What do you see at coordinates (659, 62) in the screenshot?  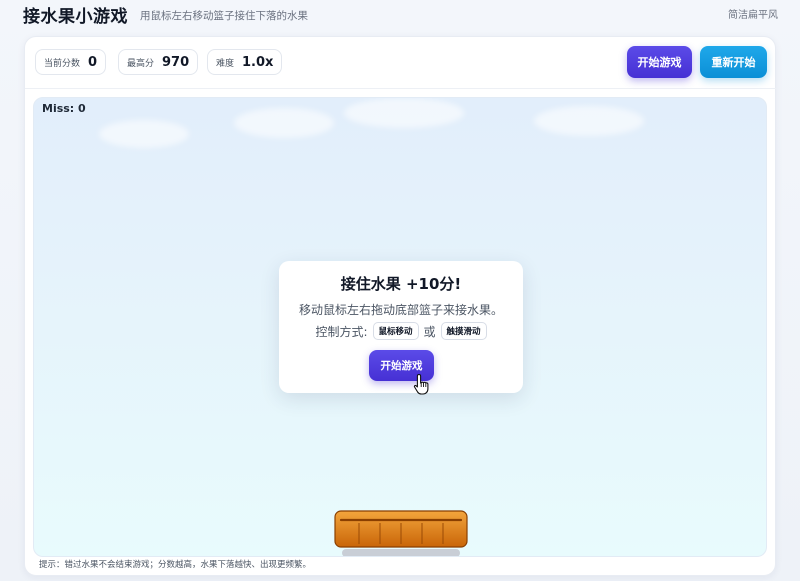 I see `start-game-button: 开始游戏` at bounding box center [659, 62].